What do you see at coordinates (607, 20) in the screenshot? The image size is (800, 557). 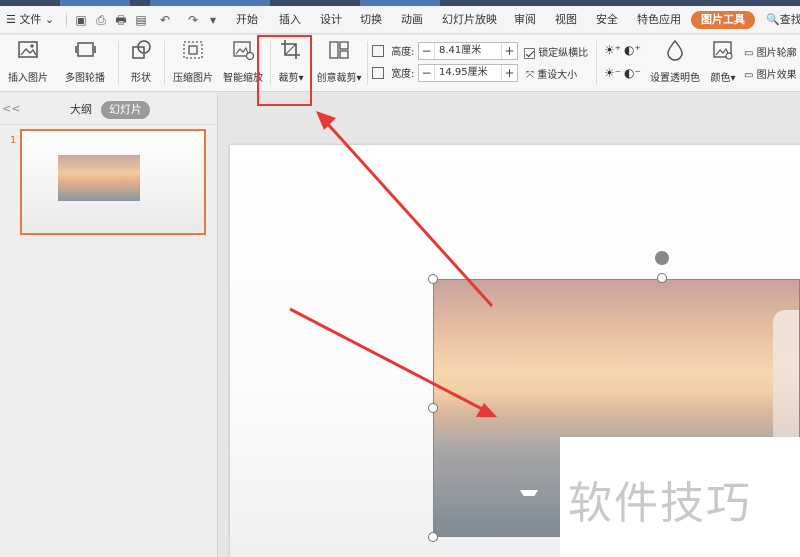 I see `tab-security: 安全` at bounding box center [607, 20].